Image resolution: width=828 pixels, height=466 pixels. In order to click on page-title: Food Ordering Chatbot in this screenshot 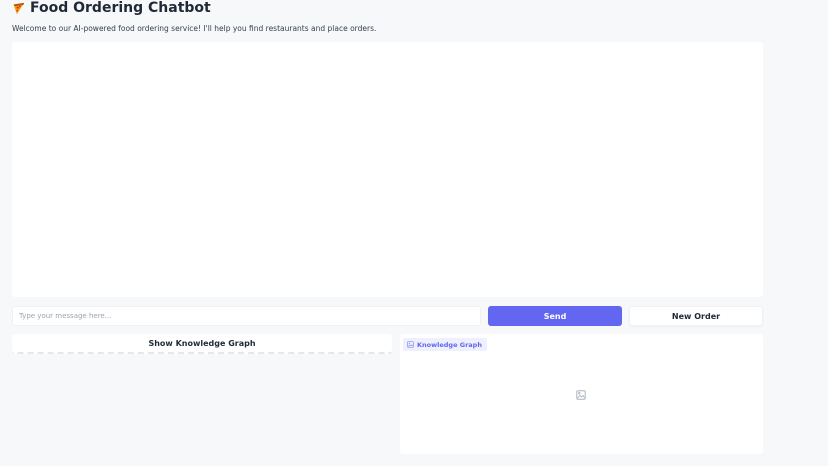, I will do `click(120, 8)`.